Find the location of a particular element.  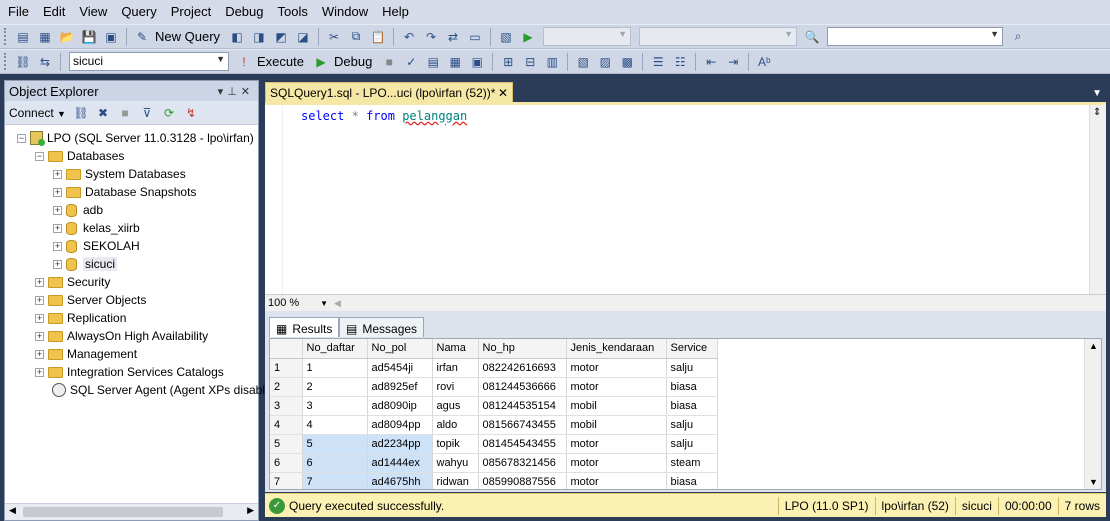

scroll-down-icon: ▼ is located at coordinates (1093, 482).